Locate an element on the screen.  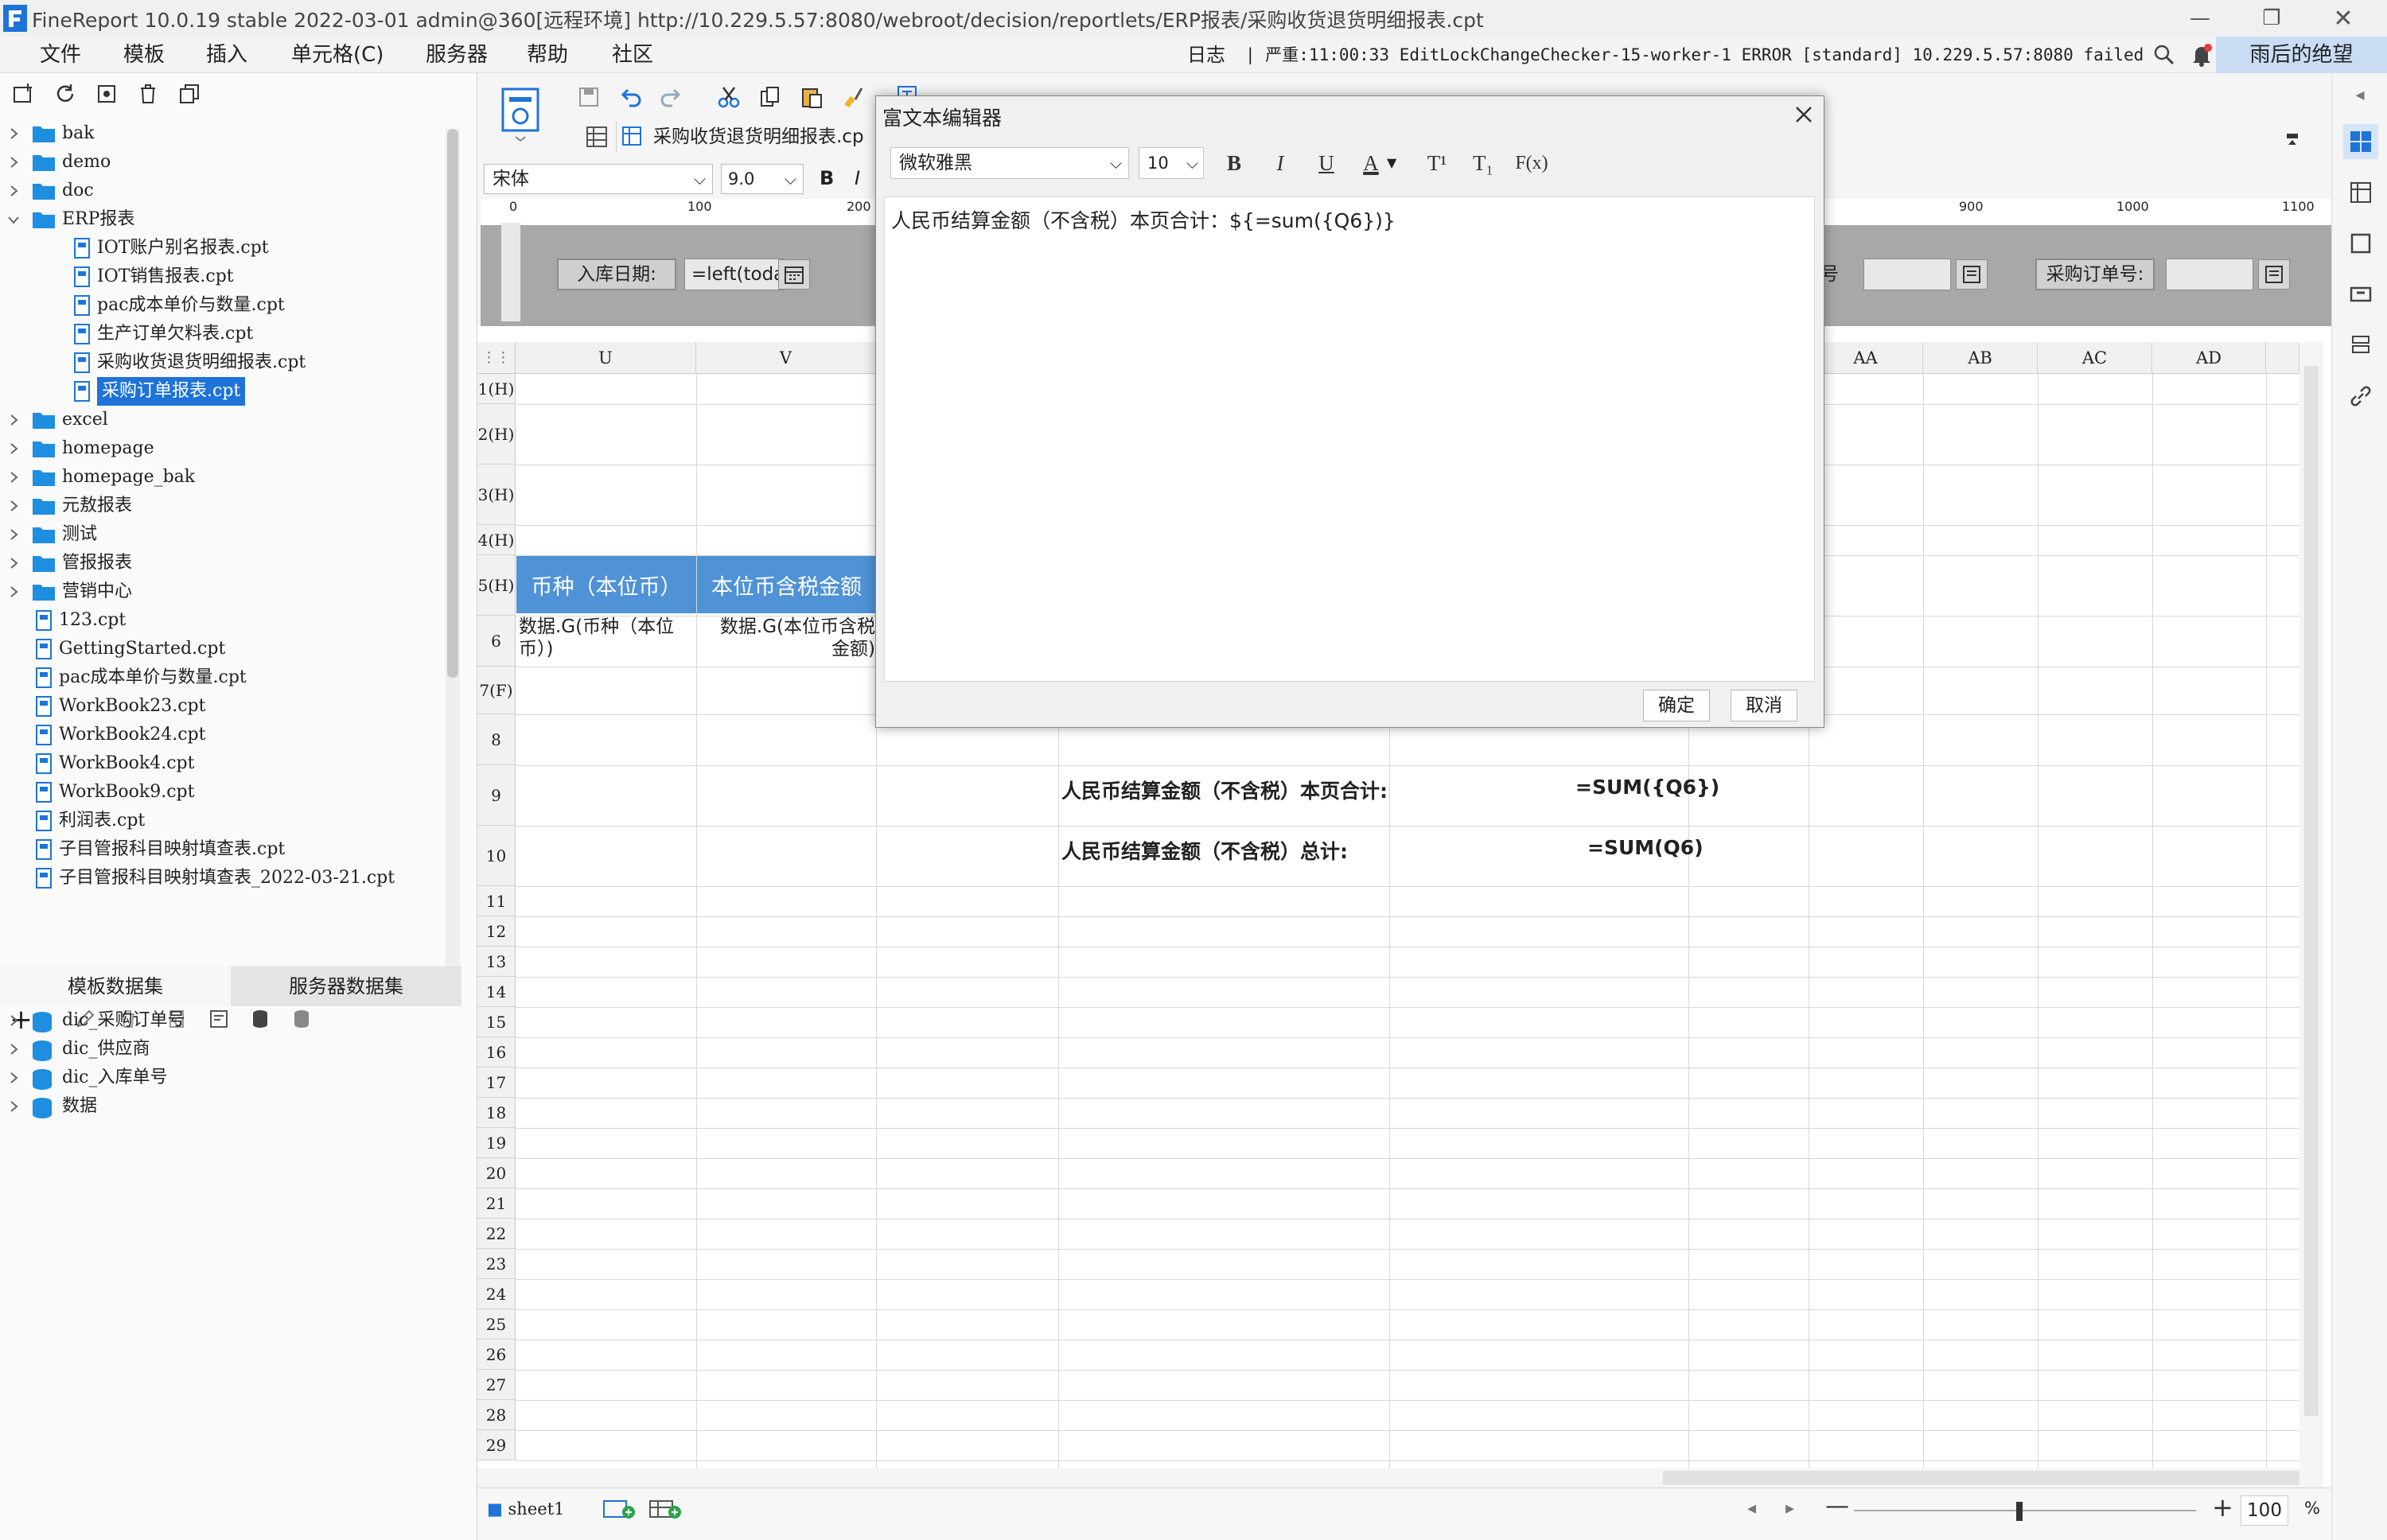
column-header: V is located at coordinates (786, 358).